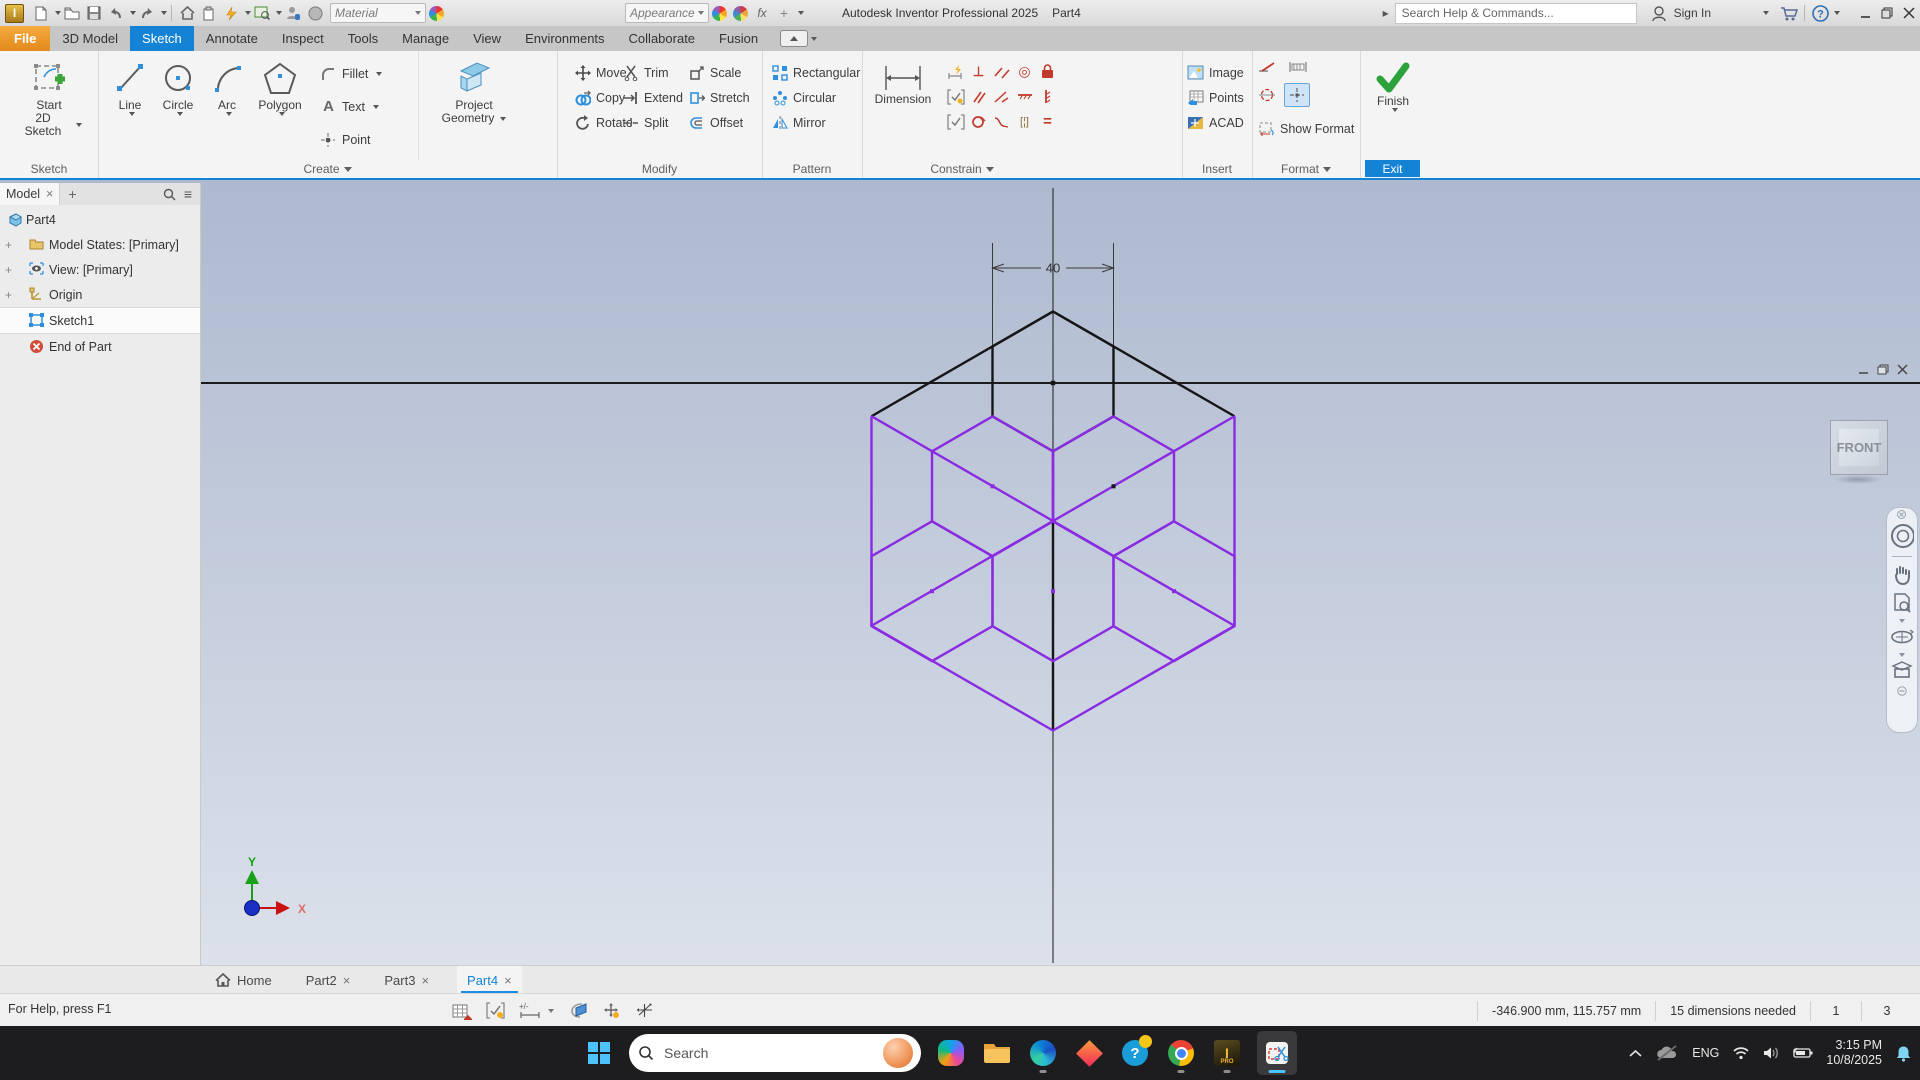  What do you see at coordinates (1298, 67) in the screenshot?
I see `driven-dimension-icon` at bounding box center [1298, 67].